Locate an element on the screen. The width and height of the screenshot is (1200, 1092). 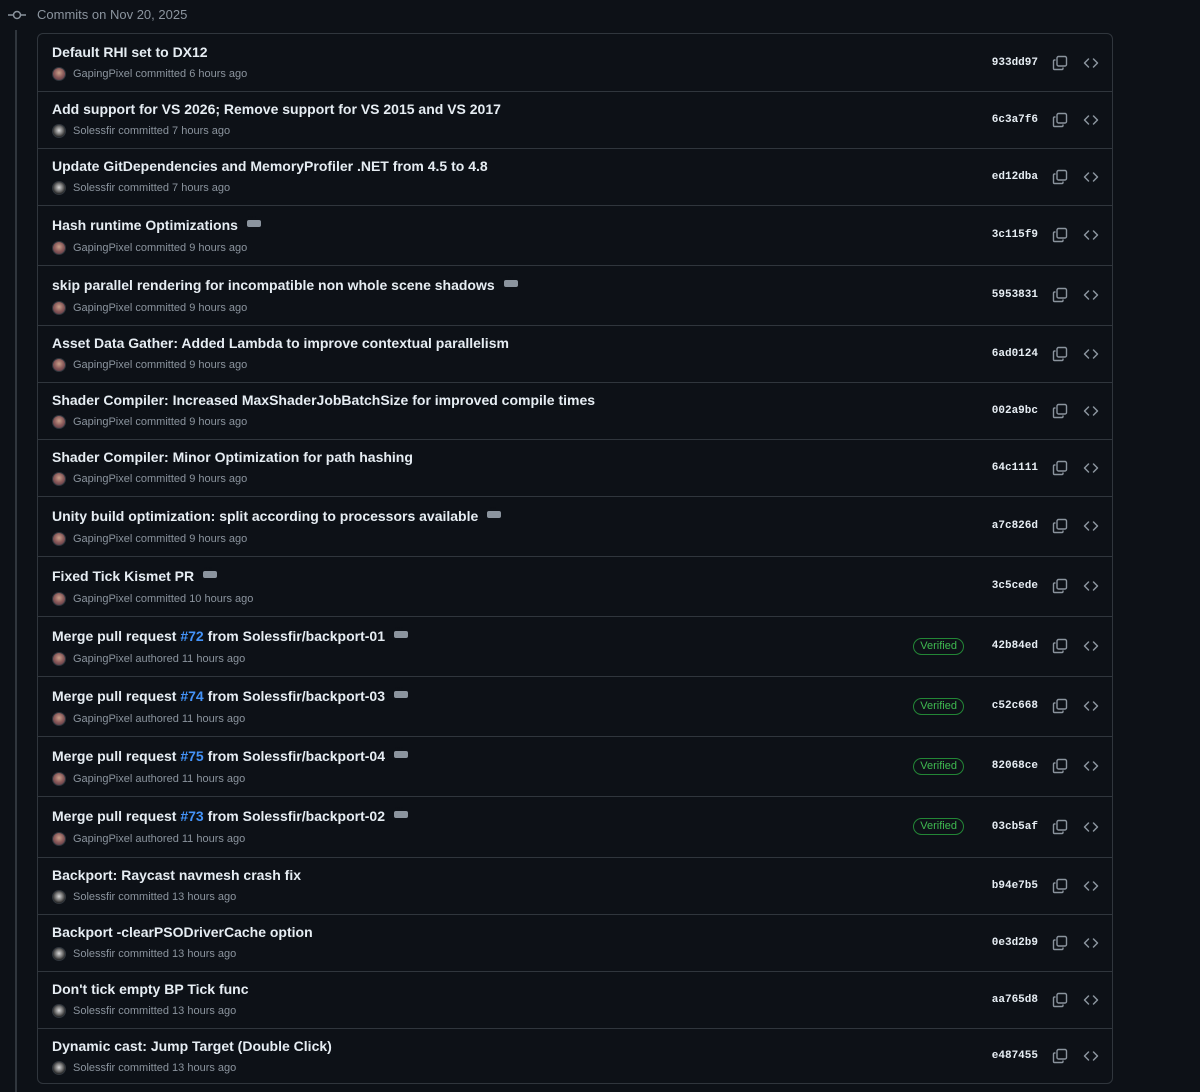
commit-sha-link: 03cb5af is located at coordinates (1008, 827).